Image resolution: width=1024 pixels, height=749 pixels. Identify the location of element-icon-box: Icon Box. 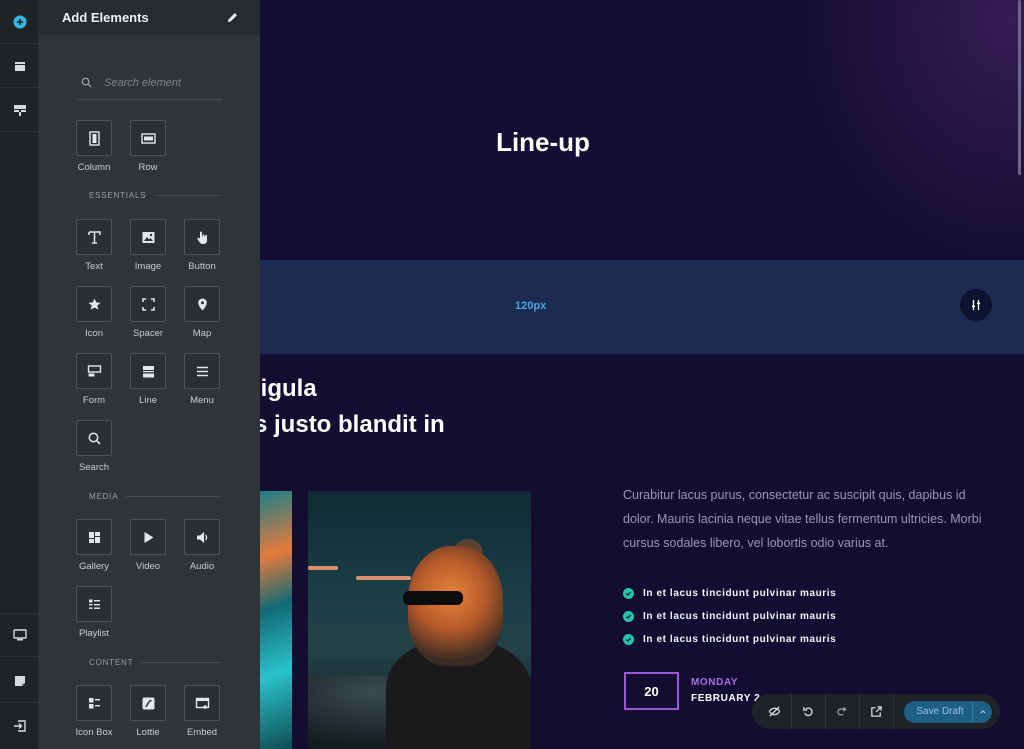
(94, 711).